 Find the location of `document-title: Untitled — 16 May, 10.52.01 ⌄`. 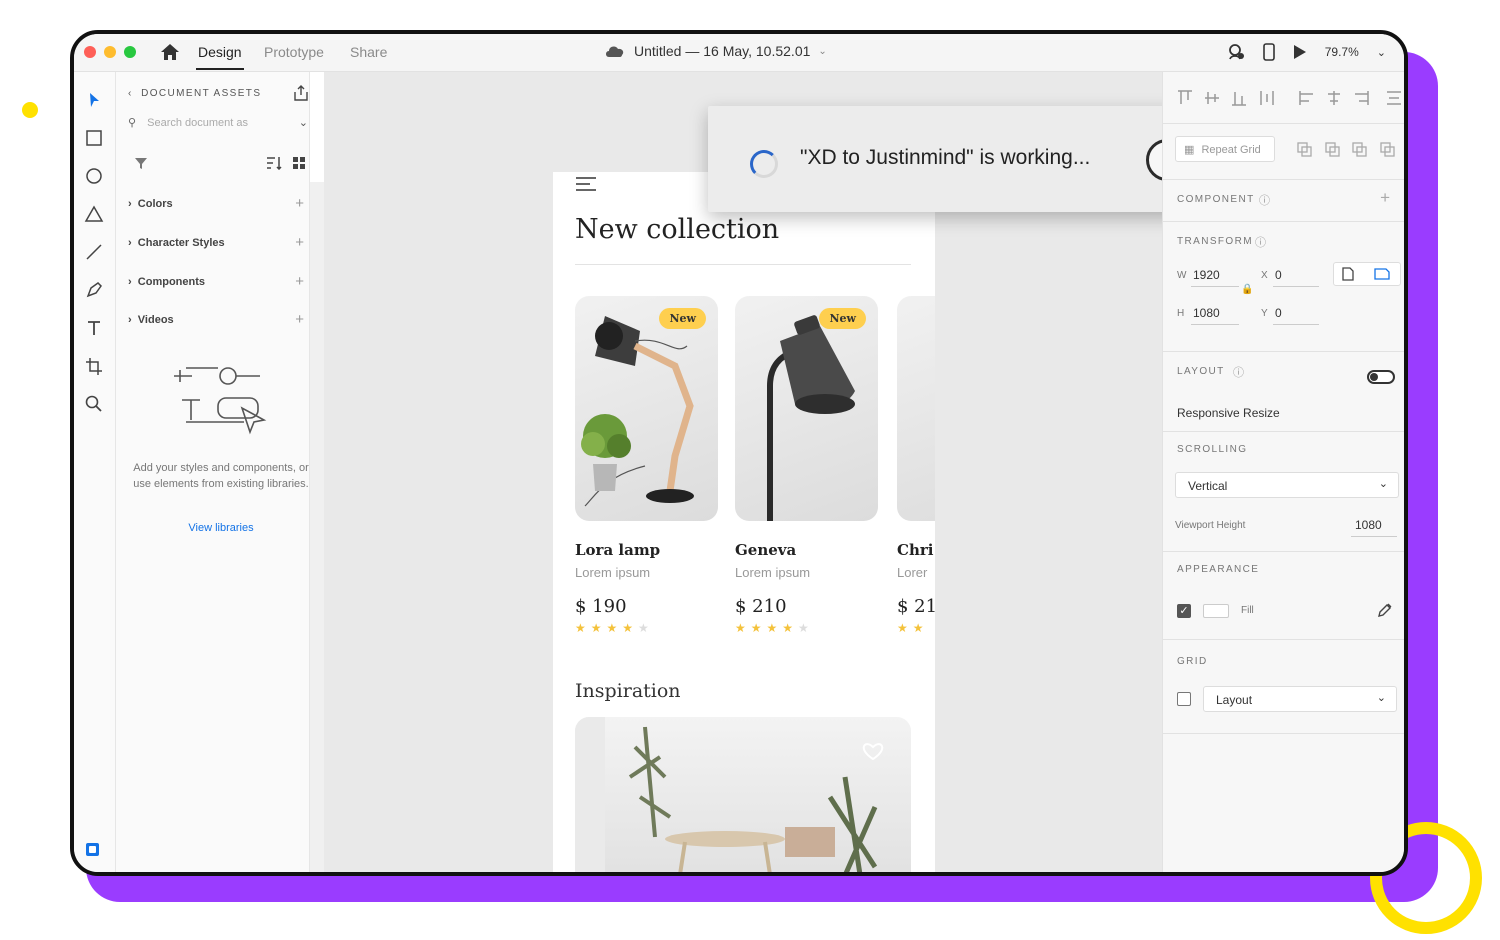

document-title: Untitled — 16 May, 10.52.01 ⌄ is located at coordinates (715, 51).